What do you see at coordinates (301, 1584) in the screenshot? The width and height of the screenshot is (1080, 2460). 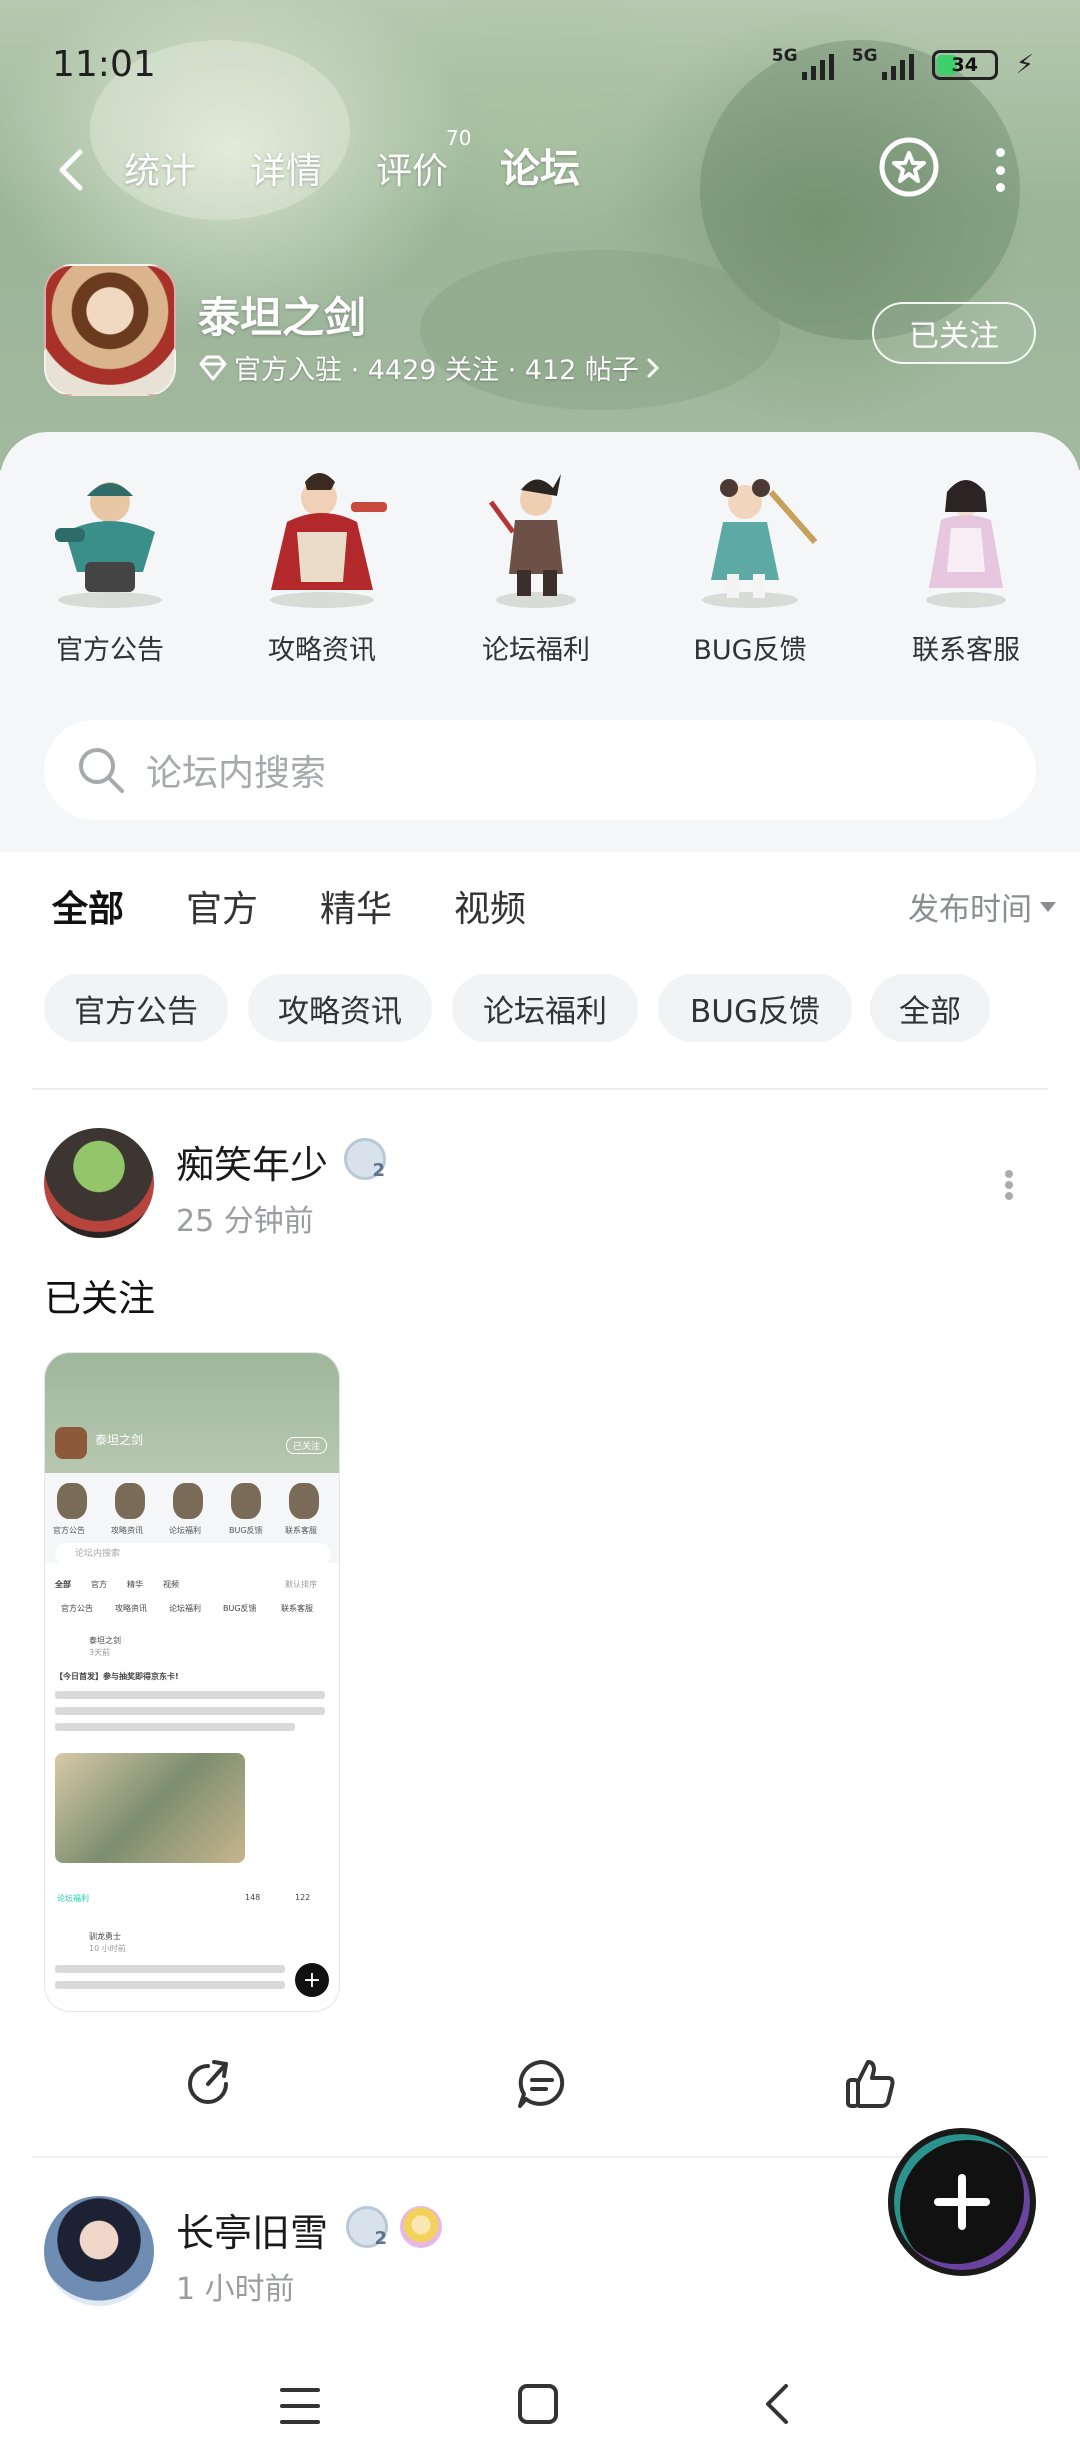 I see `thumb-sort: 默认排序` at bounding box center [301, 1584].